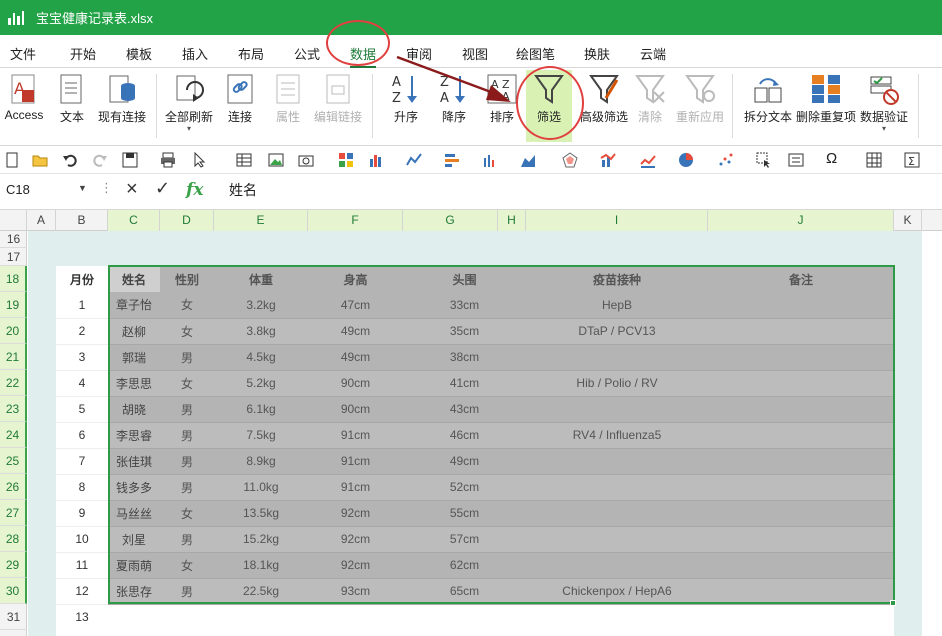 This screenshot has height=636, width=942. Describe the element at coordinates (261, 513) in the screenshot. I see `cell-weight: 13.5kg` at that location.